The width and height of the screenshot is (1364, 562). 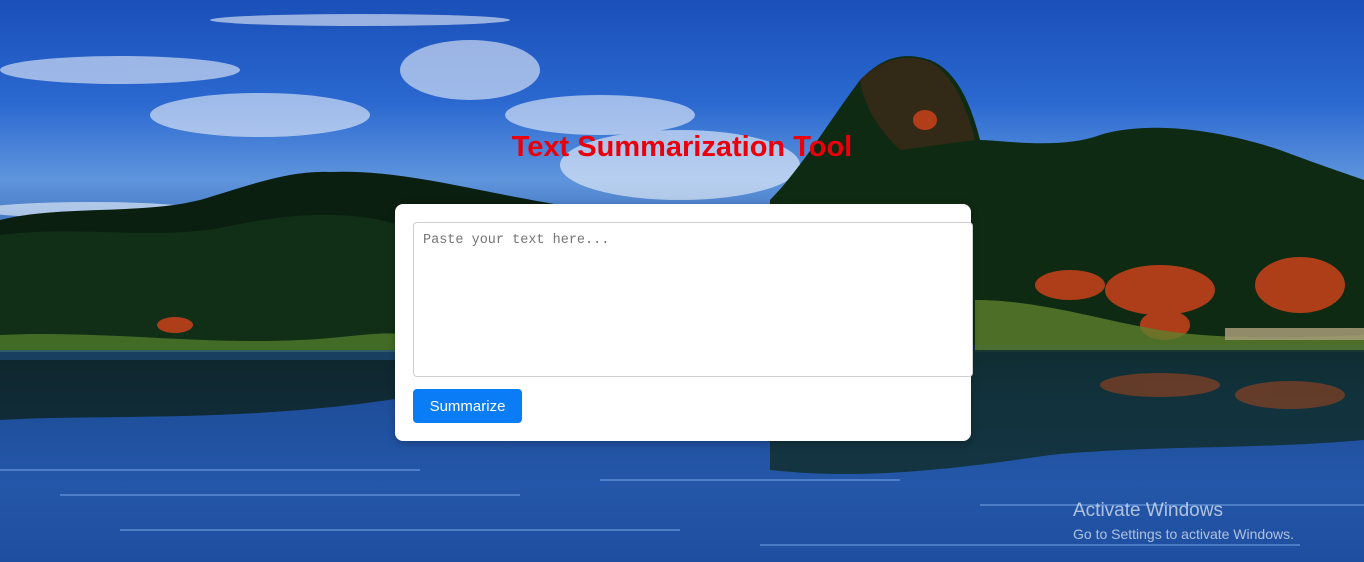 What do you see at coordinates (467, 406) in the screenshot?
I see `summarize-button: Summarize` at bounding box center [467, 406].